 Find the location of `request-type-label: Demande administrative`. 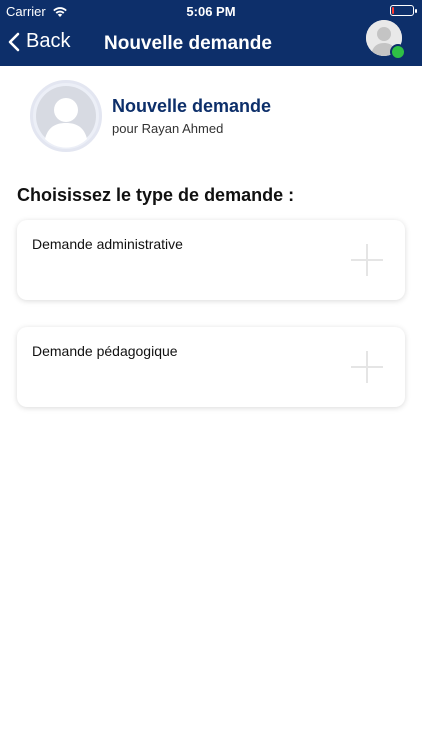

request-type-label: Demande administrative is located at coordinates (107, 244).